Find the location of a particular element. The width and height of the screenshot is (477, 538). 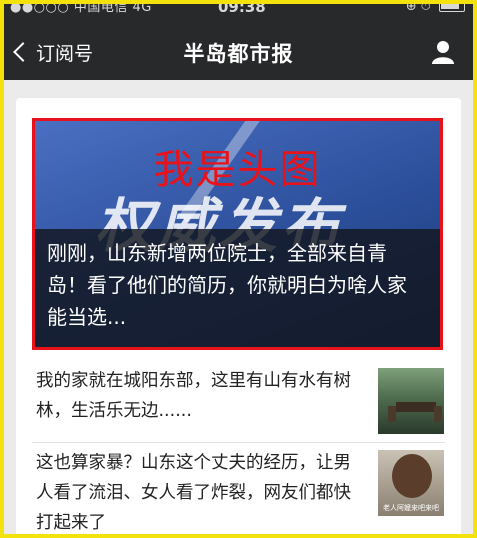

status-icons: ⊕ ⏱ is located at coordinates (435, 9).